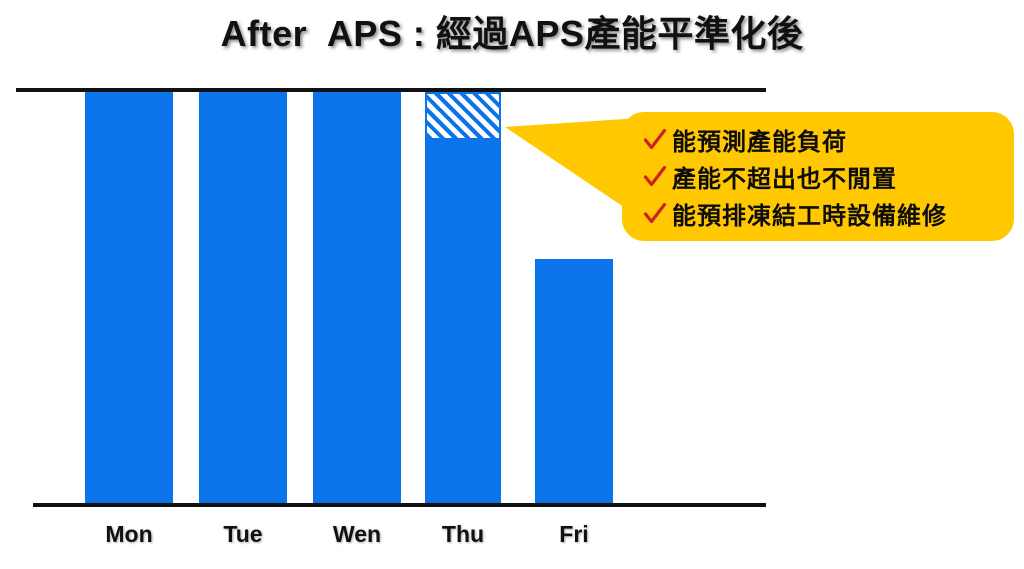 This screenshot has height=569, width=1024. What do you see at coordinates (809, 216) in the screenshot?
I see `callout-item-text: 能預排凍結工時設備維修` at bounding box center [809, 216].